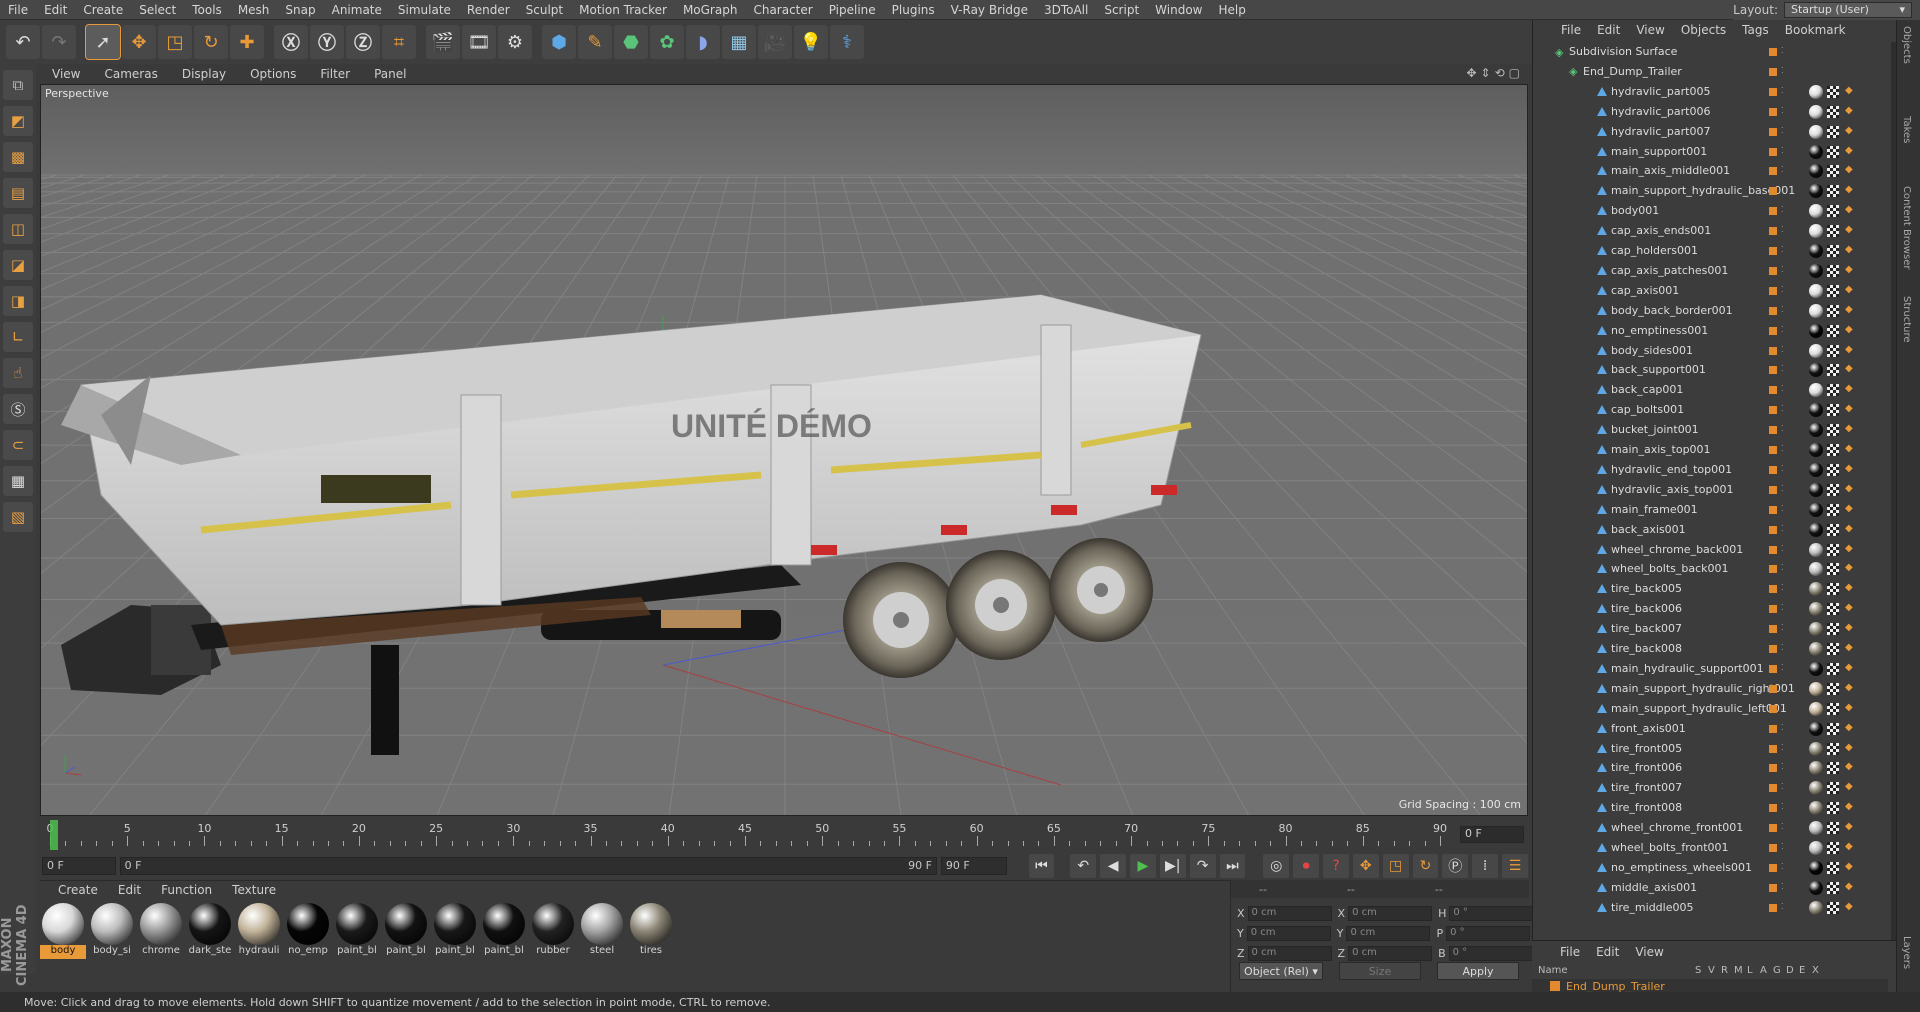 The image size is (1920, 1012). Describe the element at coordinates (1711, 470) in the screenshot. I see `object-row: hydravlic_end_top001 ⁚ ◆` at that location.